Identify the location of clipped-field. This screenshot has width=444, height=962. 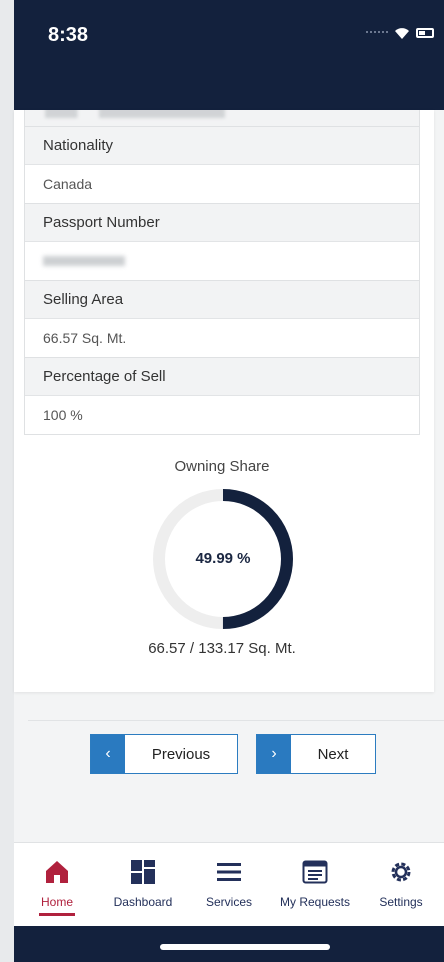
(222, 118).